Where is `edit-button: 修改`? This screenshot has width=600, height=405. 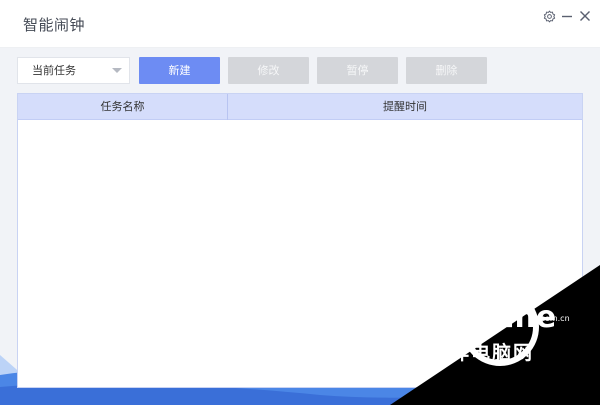 edit-button: 修改 is located at coordinates (268, 70).